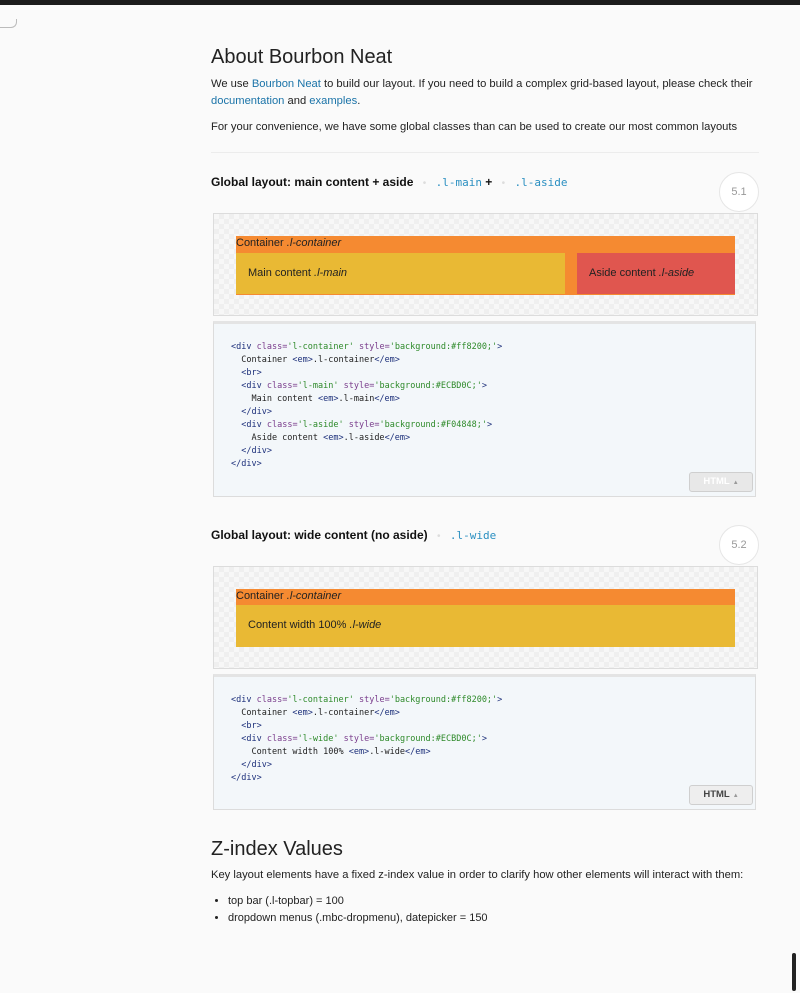  I want to click on class-code-aside: .l-aside, so click(541, 182).